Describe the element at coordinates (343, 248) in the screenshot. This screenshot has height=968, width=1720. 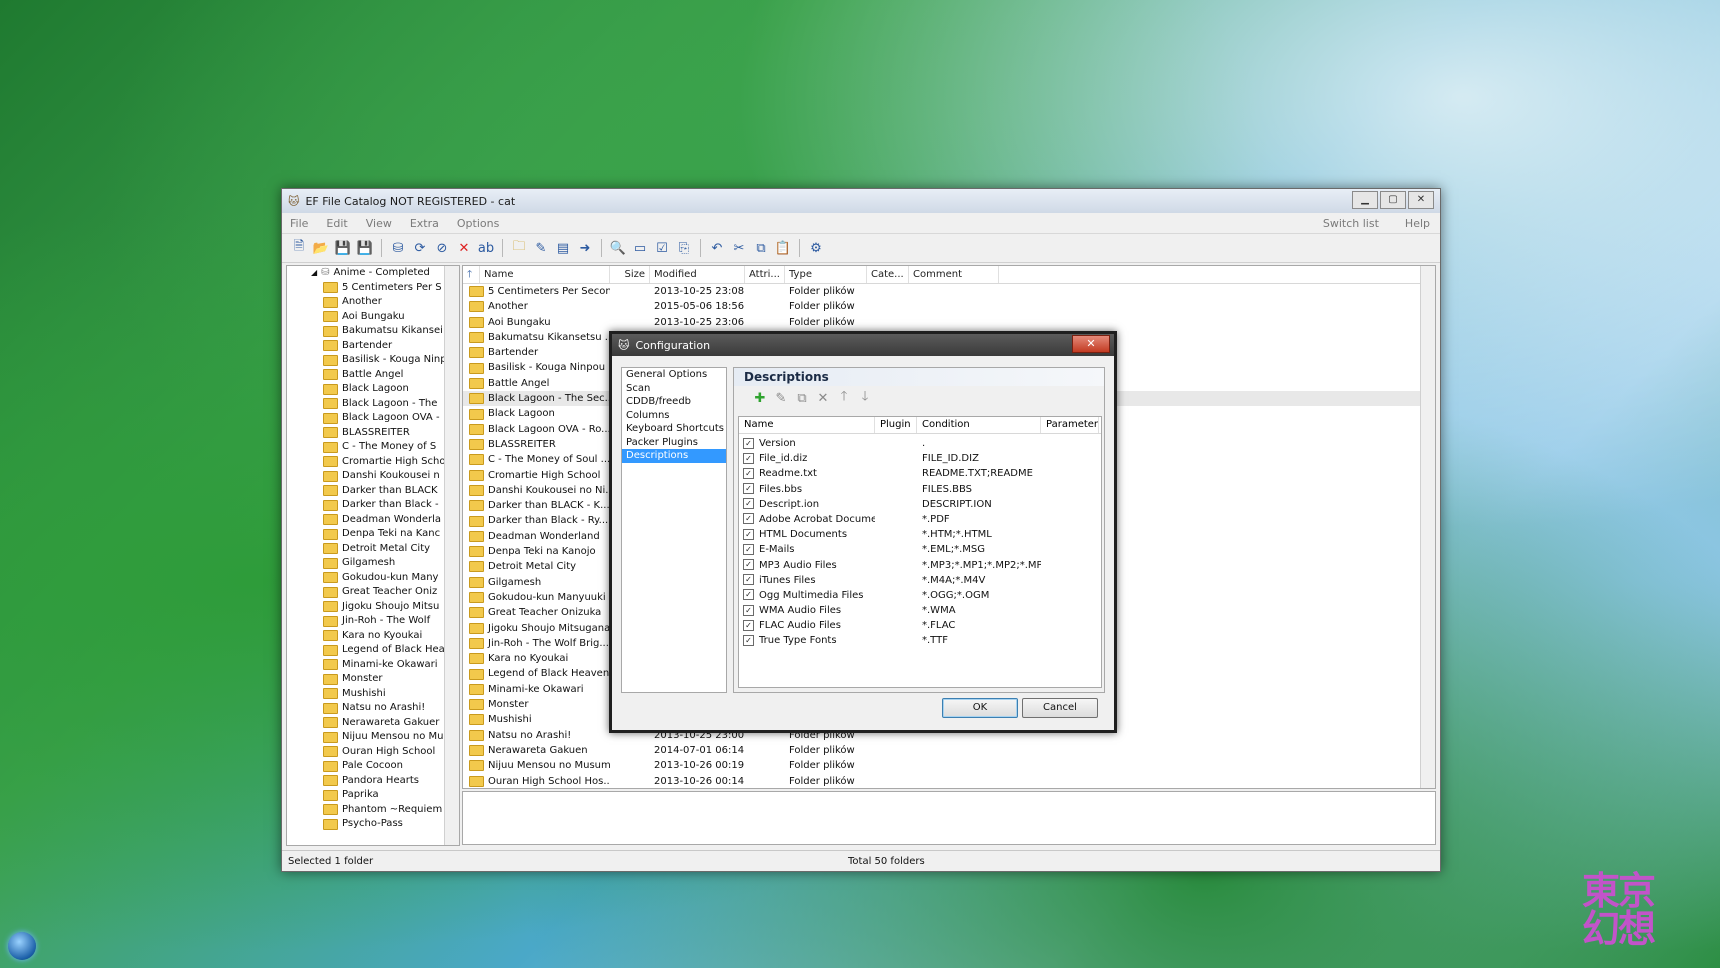
I see `save-icon: 💾` at that location.